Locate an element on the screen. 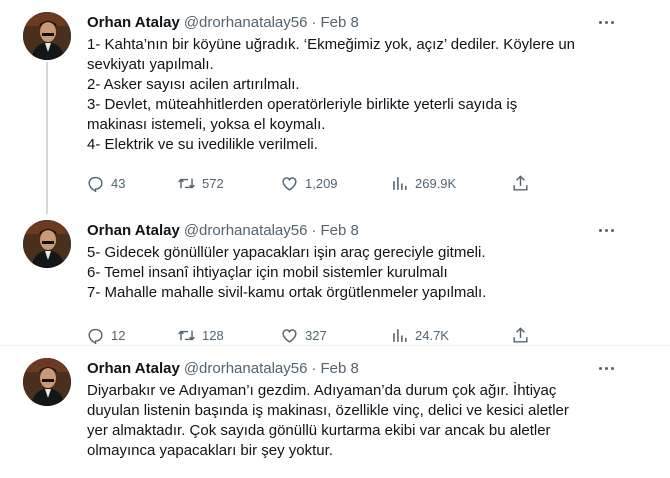  thread-connector-line is located at coordinates (47, 138).